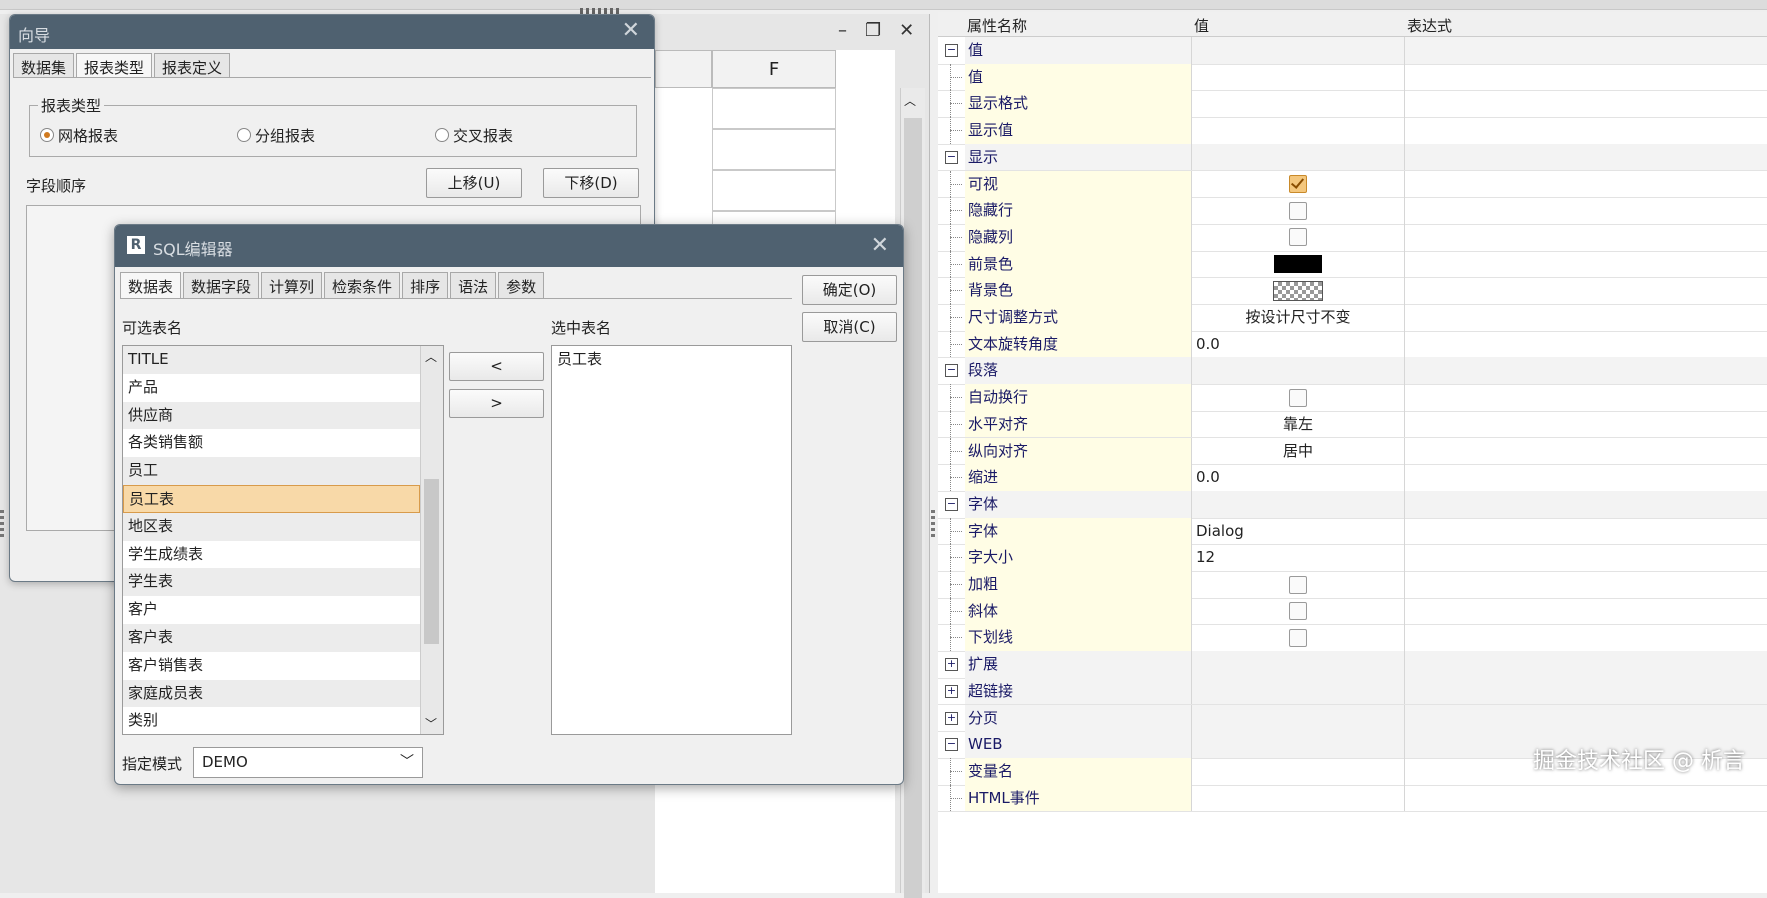 Image resolution: width=1767 pixels, height=898 pixels. I want to click on tab-report-type: 报表类型, so click(114, 65).